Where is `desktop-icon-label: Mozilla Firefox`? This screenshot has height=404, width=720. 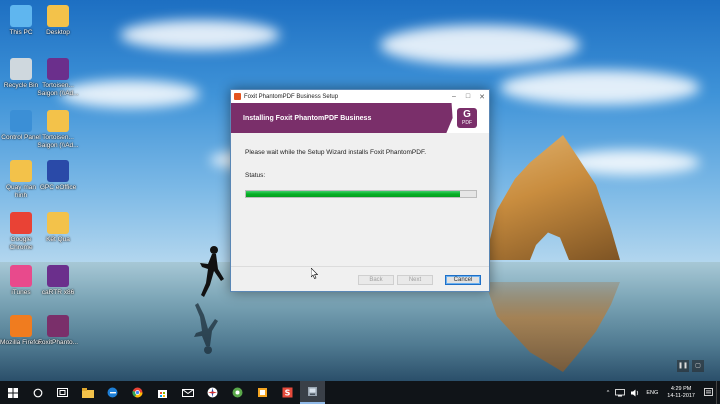 desktop-icon-label: Mozilla Firefox is located at coordinates (21, 342).